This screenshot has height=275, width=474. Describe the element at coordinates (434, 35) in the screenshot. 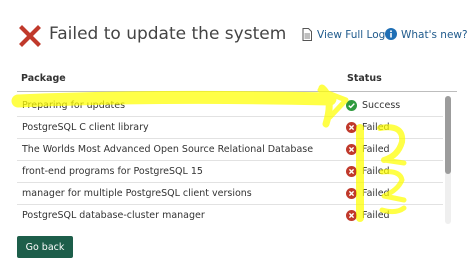

I see `whats-new-label: What's new?` at that location.